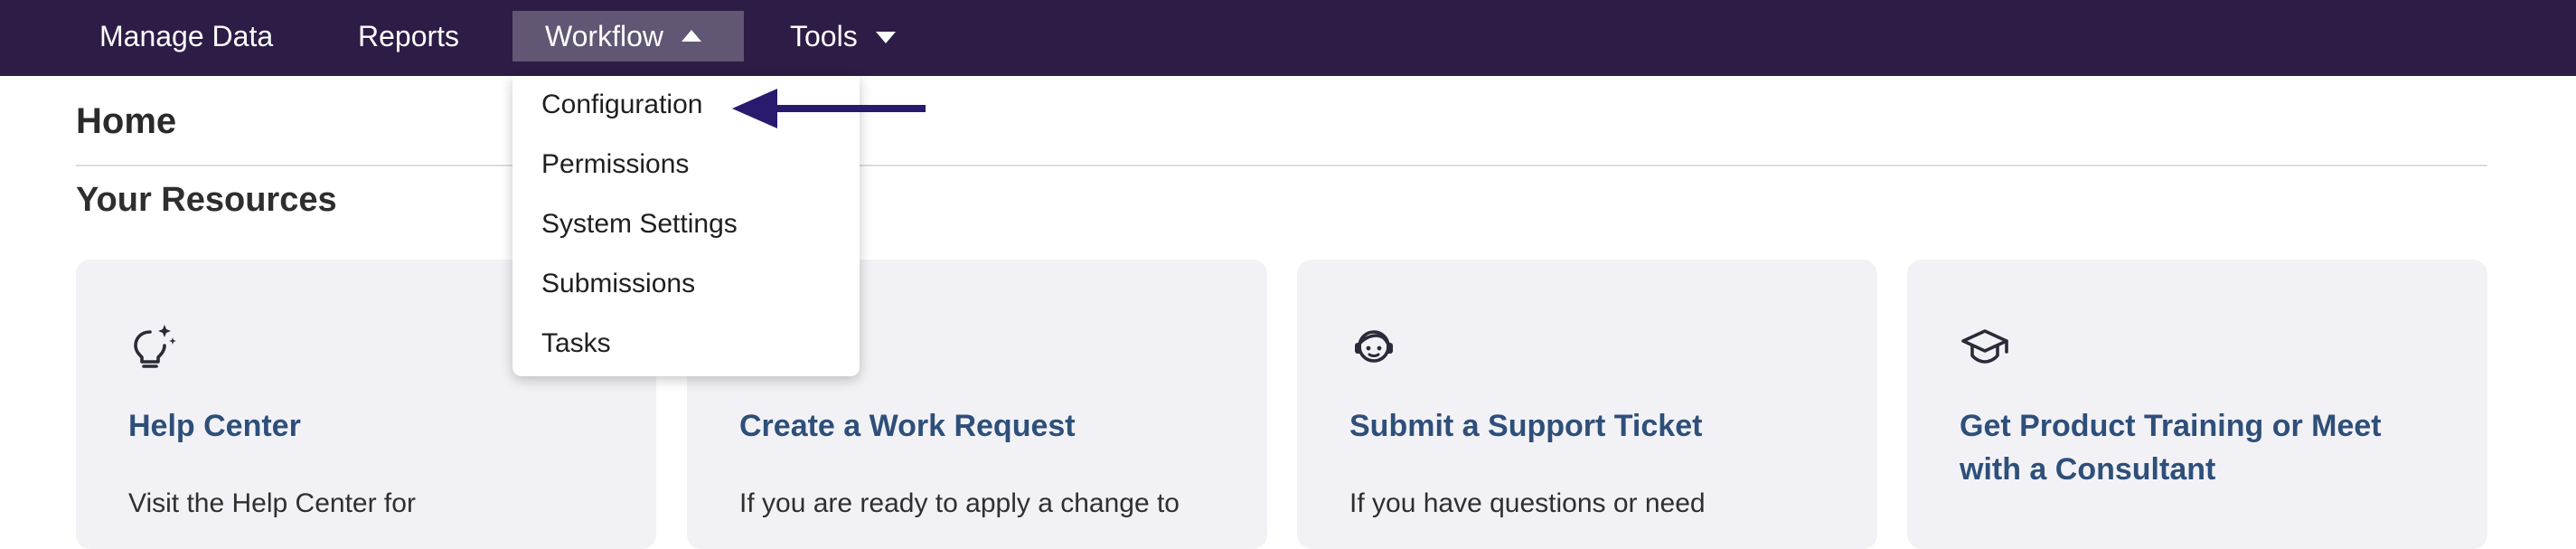  Describe the element at coordinates (691, 36) in the screenshot. I see `caret-up-icon` at that location.